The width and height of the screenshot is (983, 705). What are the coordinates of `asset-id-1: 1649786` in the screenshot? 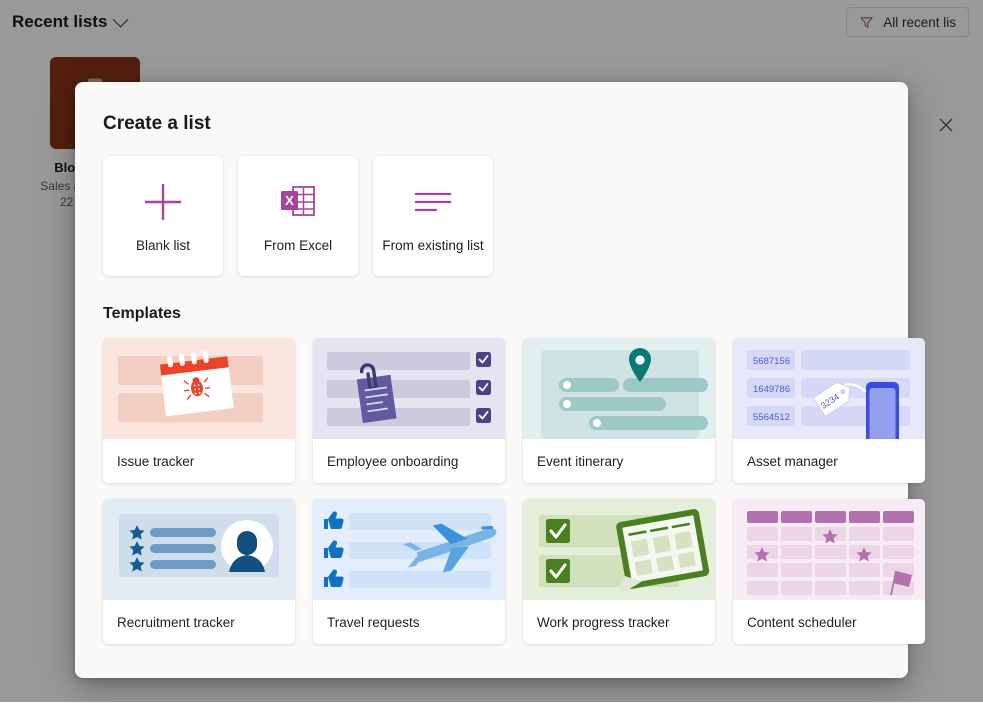 It's located at (771, 389).